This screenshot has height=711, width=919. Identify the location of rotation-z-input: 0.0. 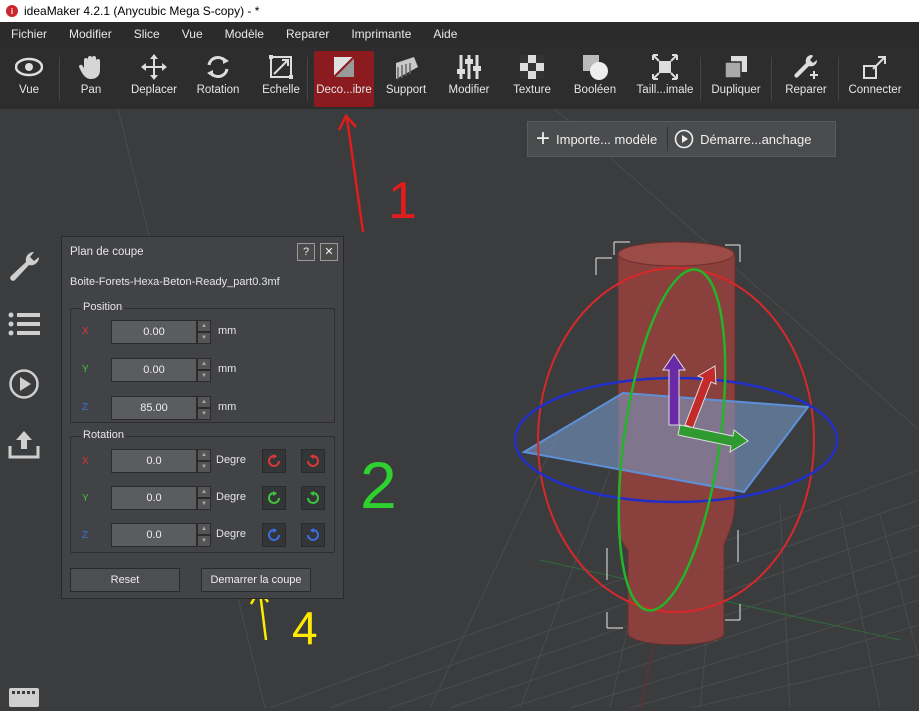
(154, 535).